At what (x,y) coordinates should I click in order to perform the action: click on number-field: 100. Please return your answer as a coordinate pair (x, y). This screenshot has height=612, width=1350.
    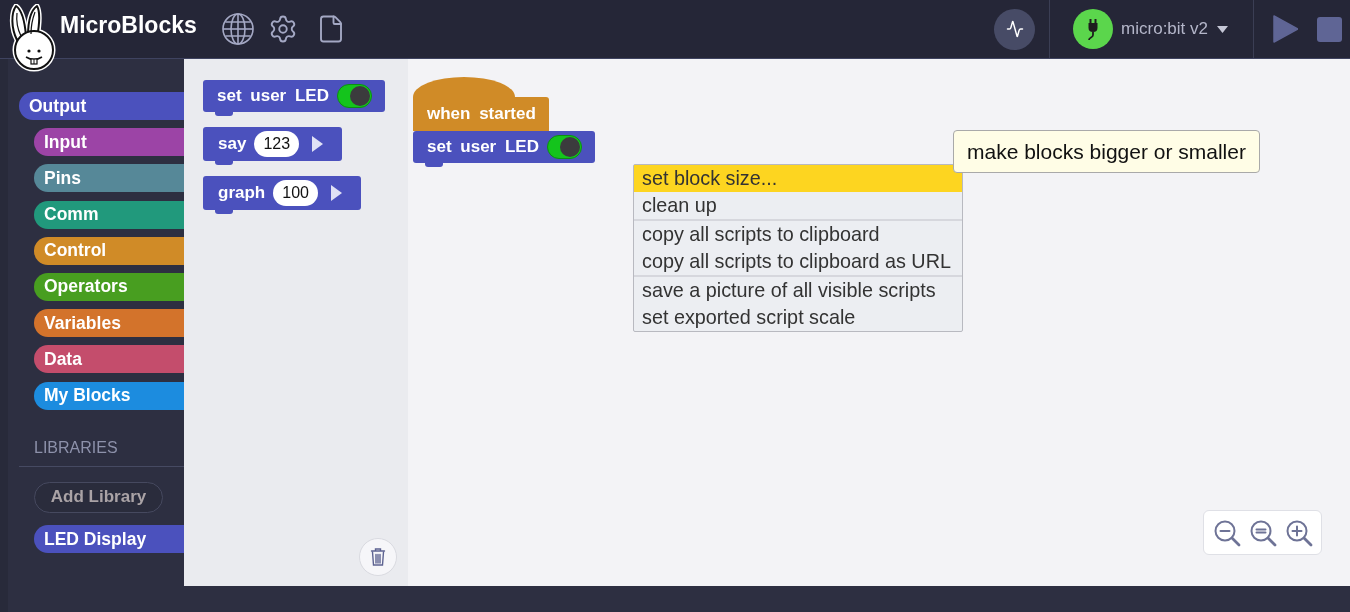
    Looking at the image, I should click on (295, 193).